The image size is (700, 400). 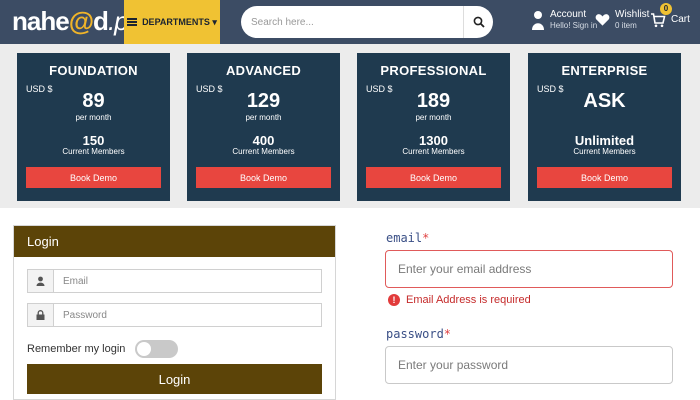 What do you see at coordinates (666, 9) in the screenshot?
I see `cart-count-badge: 0` at bounding box center [666, 9].